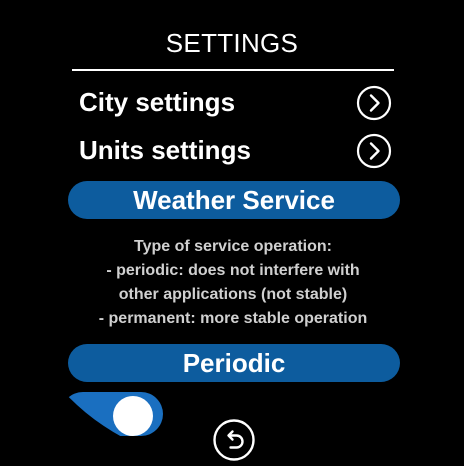  What do you see at coordinates (233, 70) in the screenshot?
I see `title-divider` at bounding box center [233, 70].